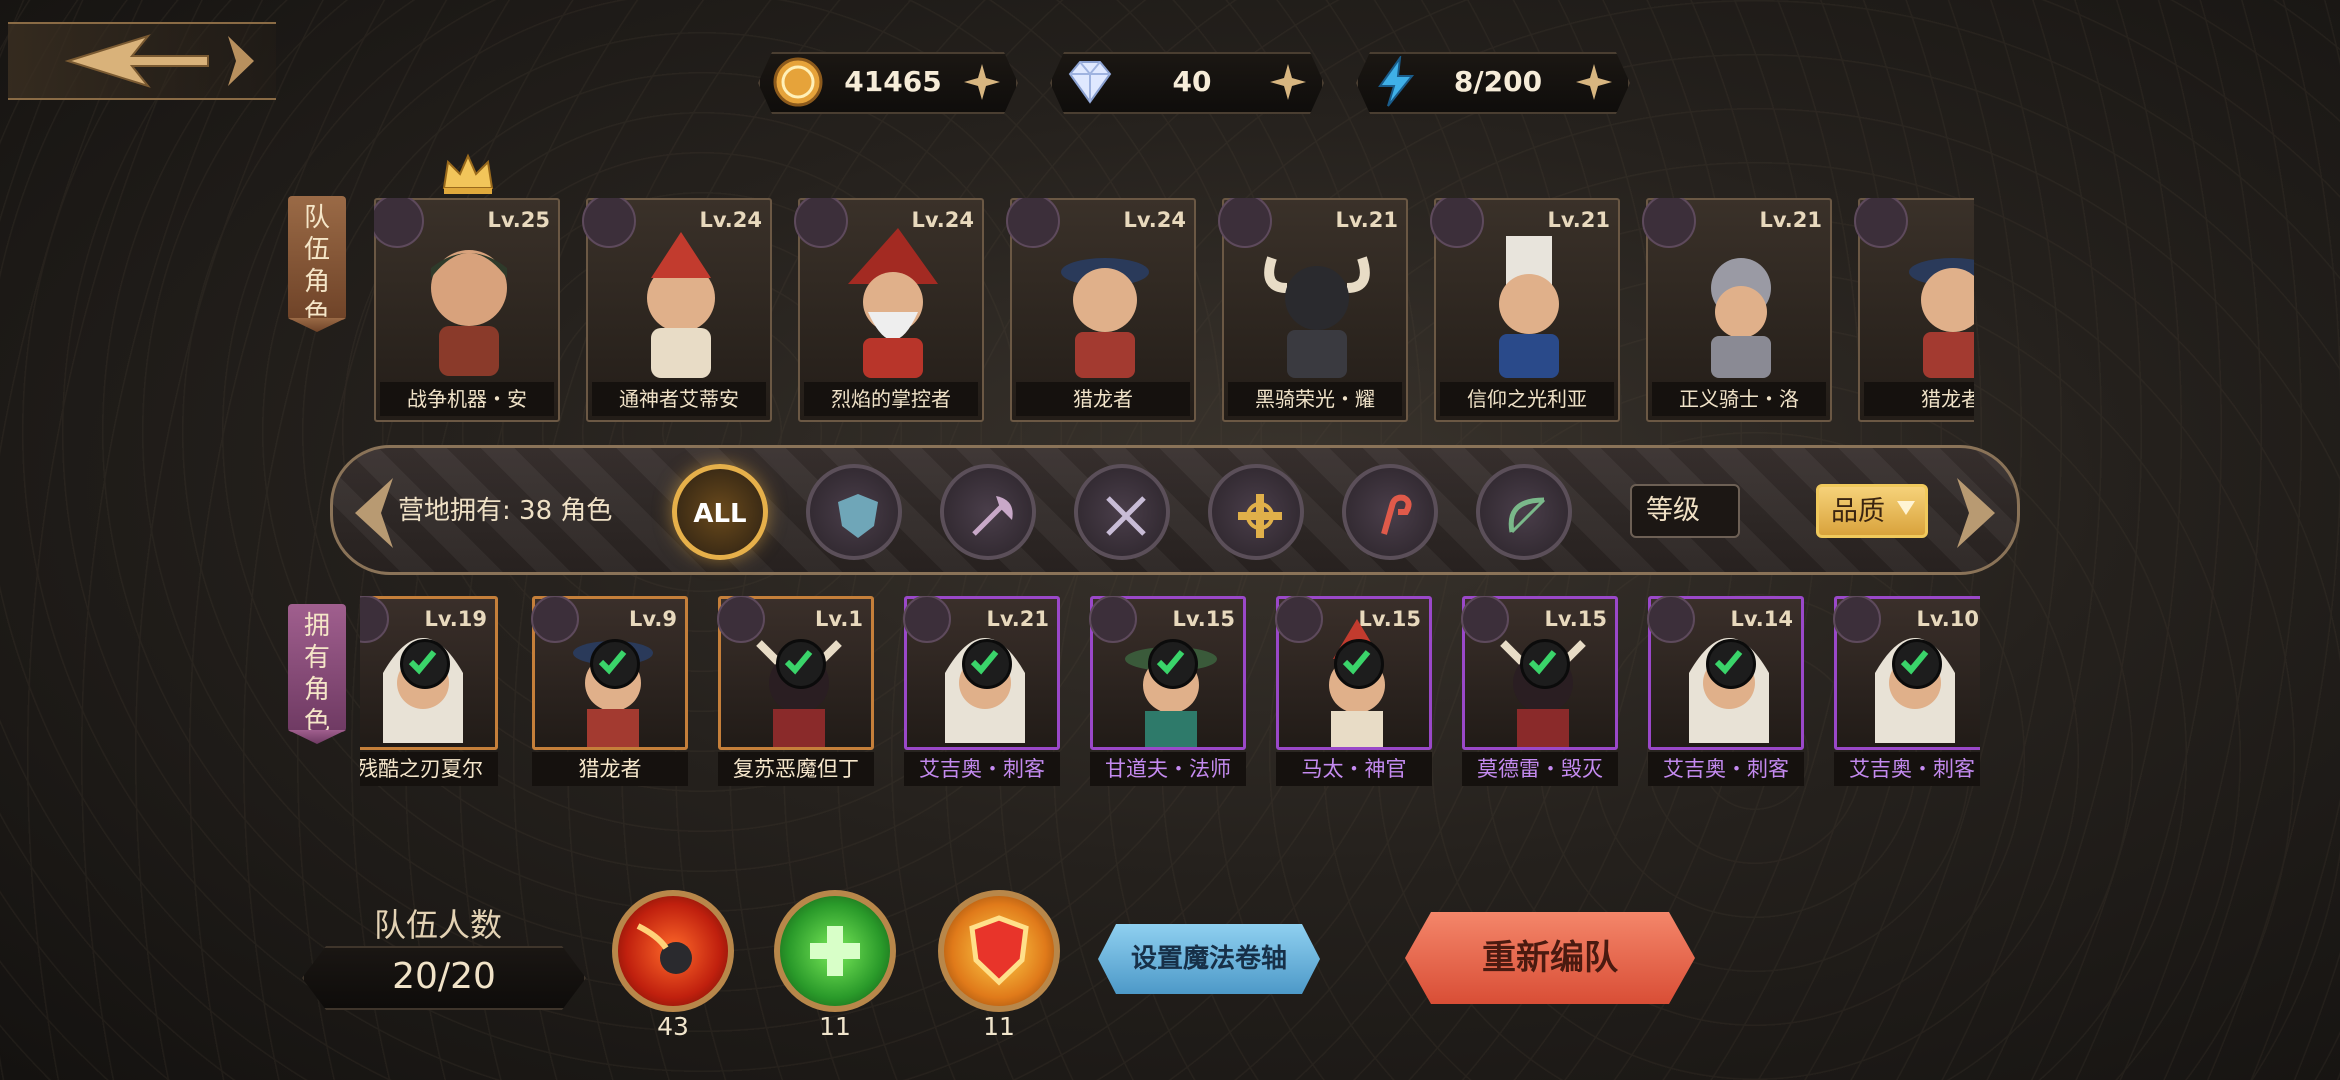 The image size is (2340, 1080). I want to click on dropdown-arrow-icon, so click(1906, 508).